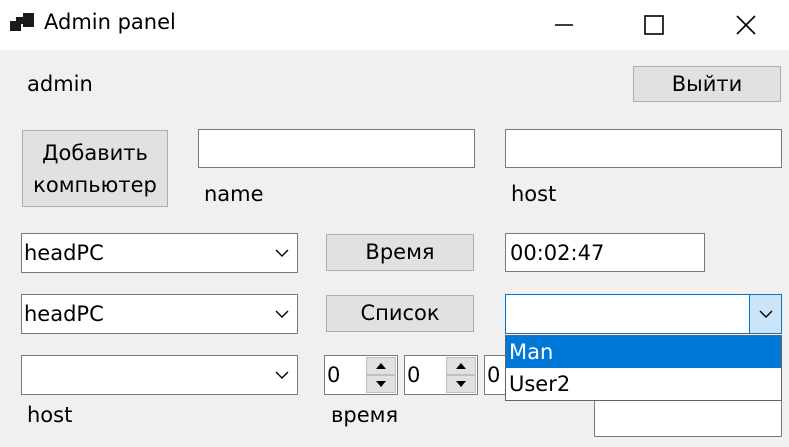 The width and height of the screenshot is (789, 447). I want to click on user-select-dropdown-button, so click(765, 314).